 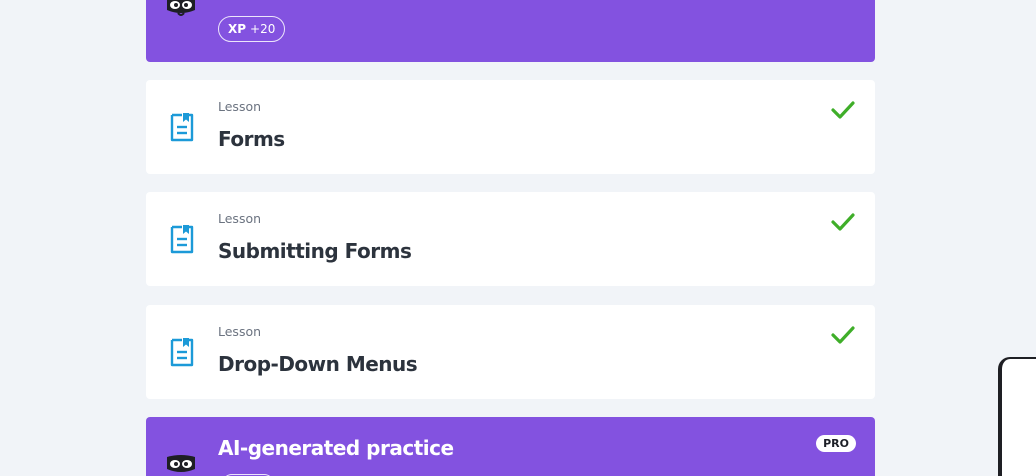 I want to click on lesson-title: Drop-Down Menus, so click(x=318, y=364).